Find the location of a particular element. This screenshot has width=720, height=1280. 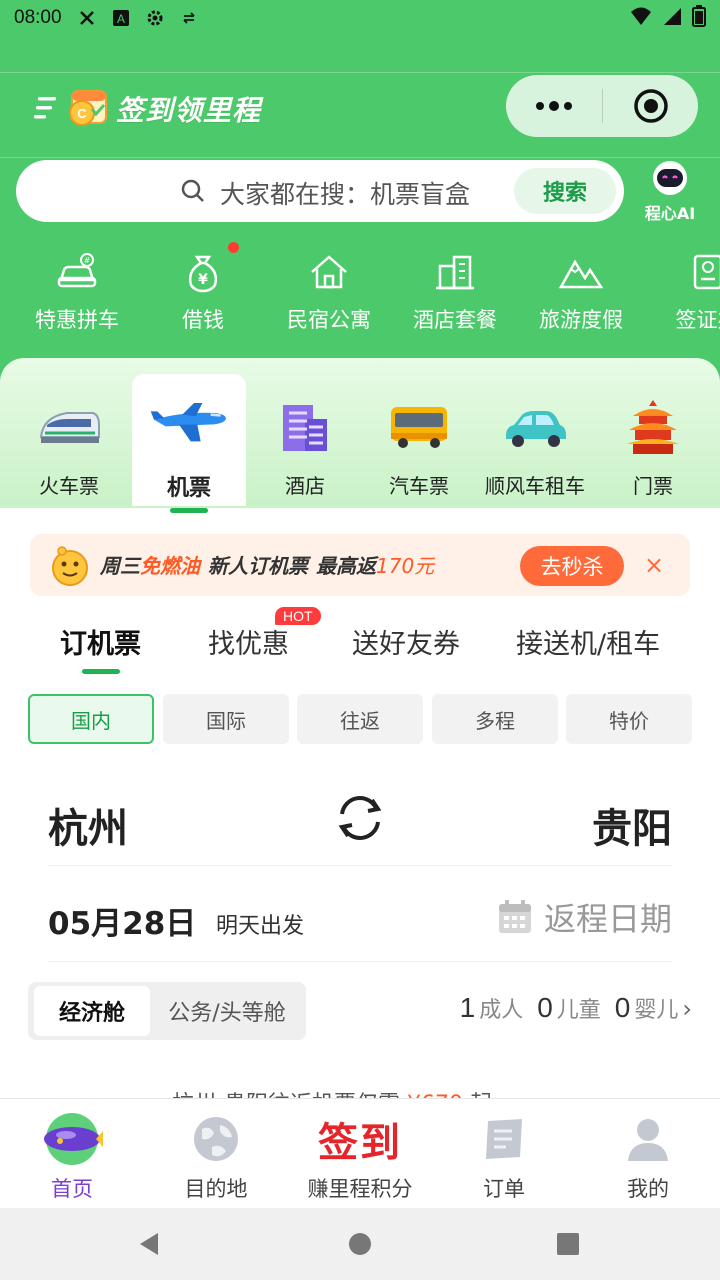

svg-text: C is located at coordinates (82, 113).